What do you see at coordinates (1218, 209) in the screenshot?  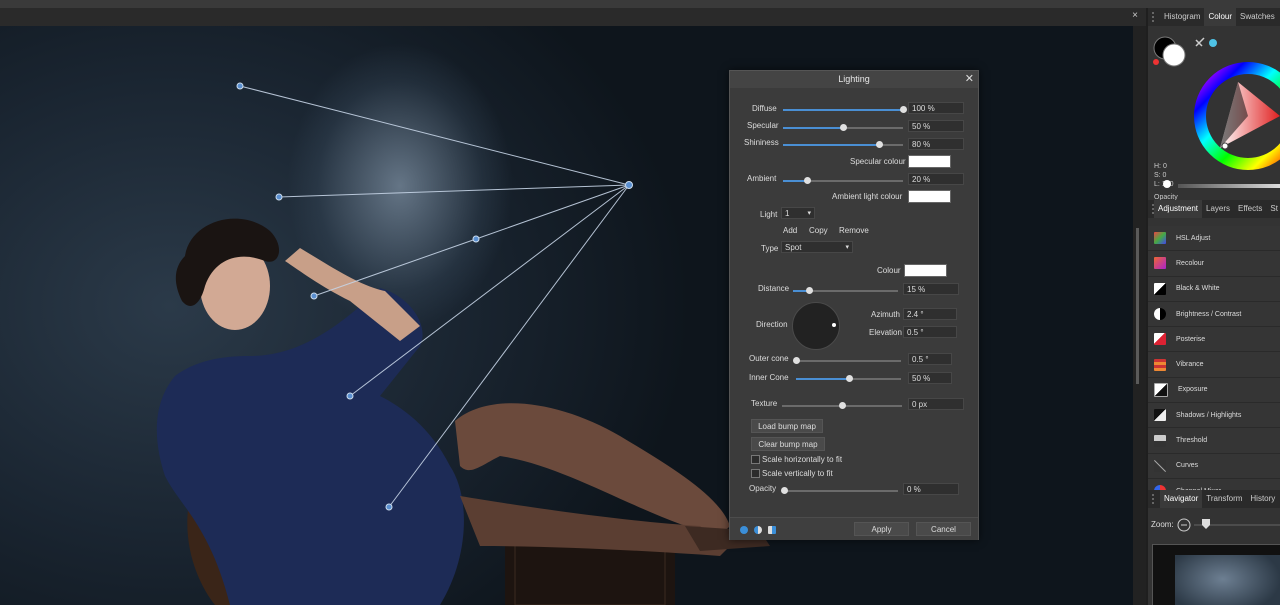 I see `tab-layers: Layers` at bounding box center [1218, 209].